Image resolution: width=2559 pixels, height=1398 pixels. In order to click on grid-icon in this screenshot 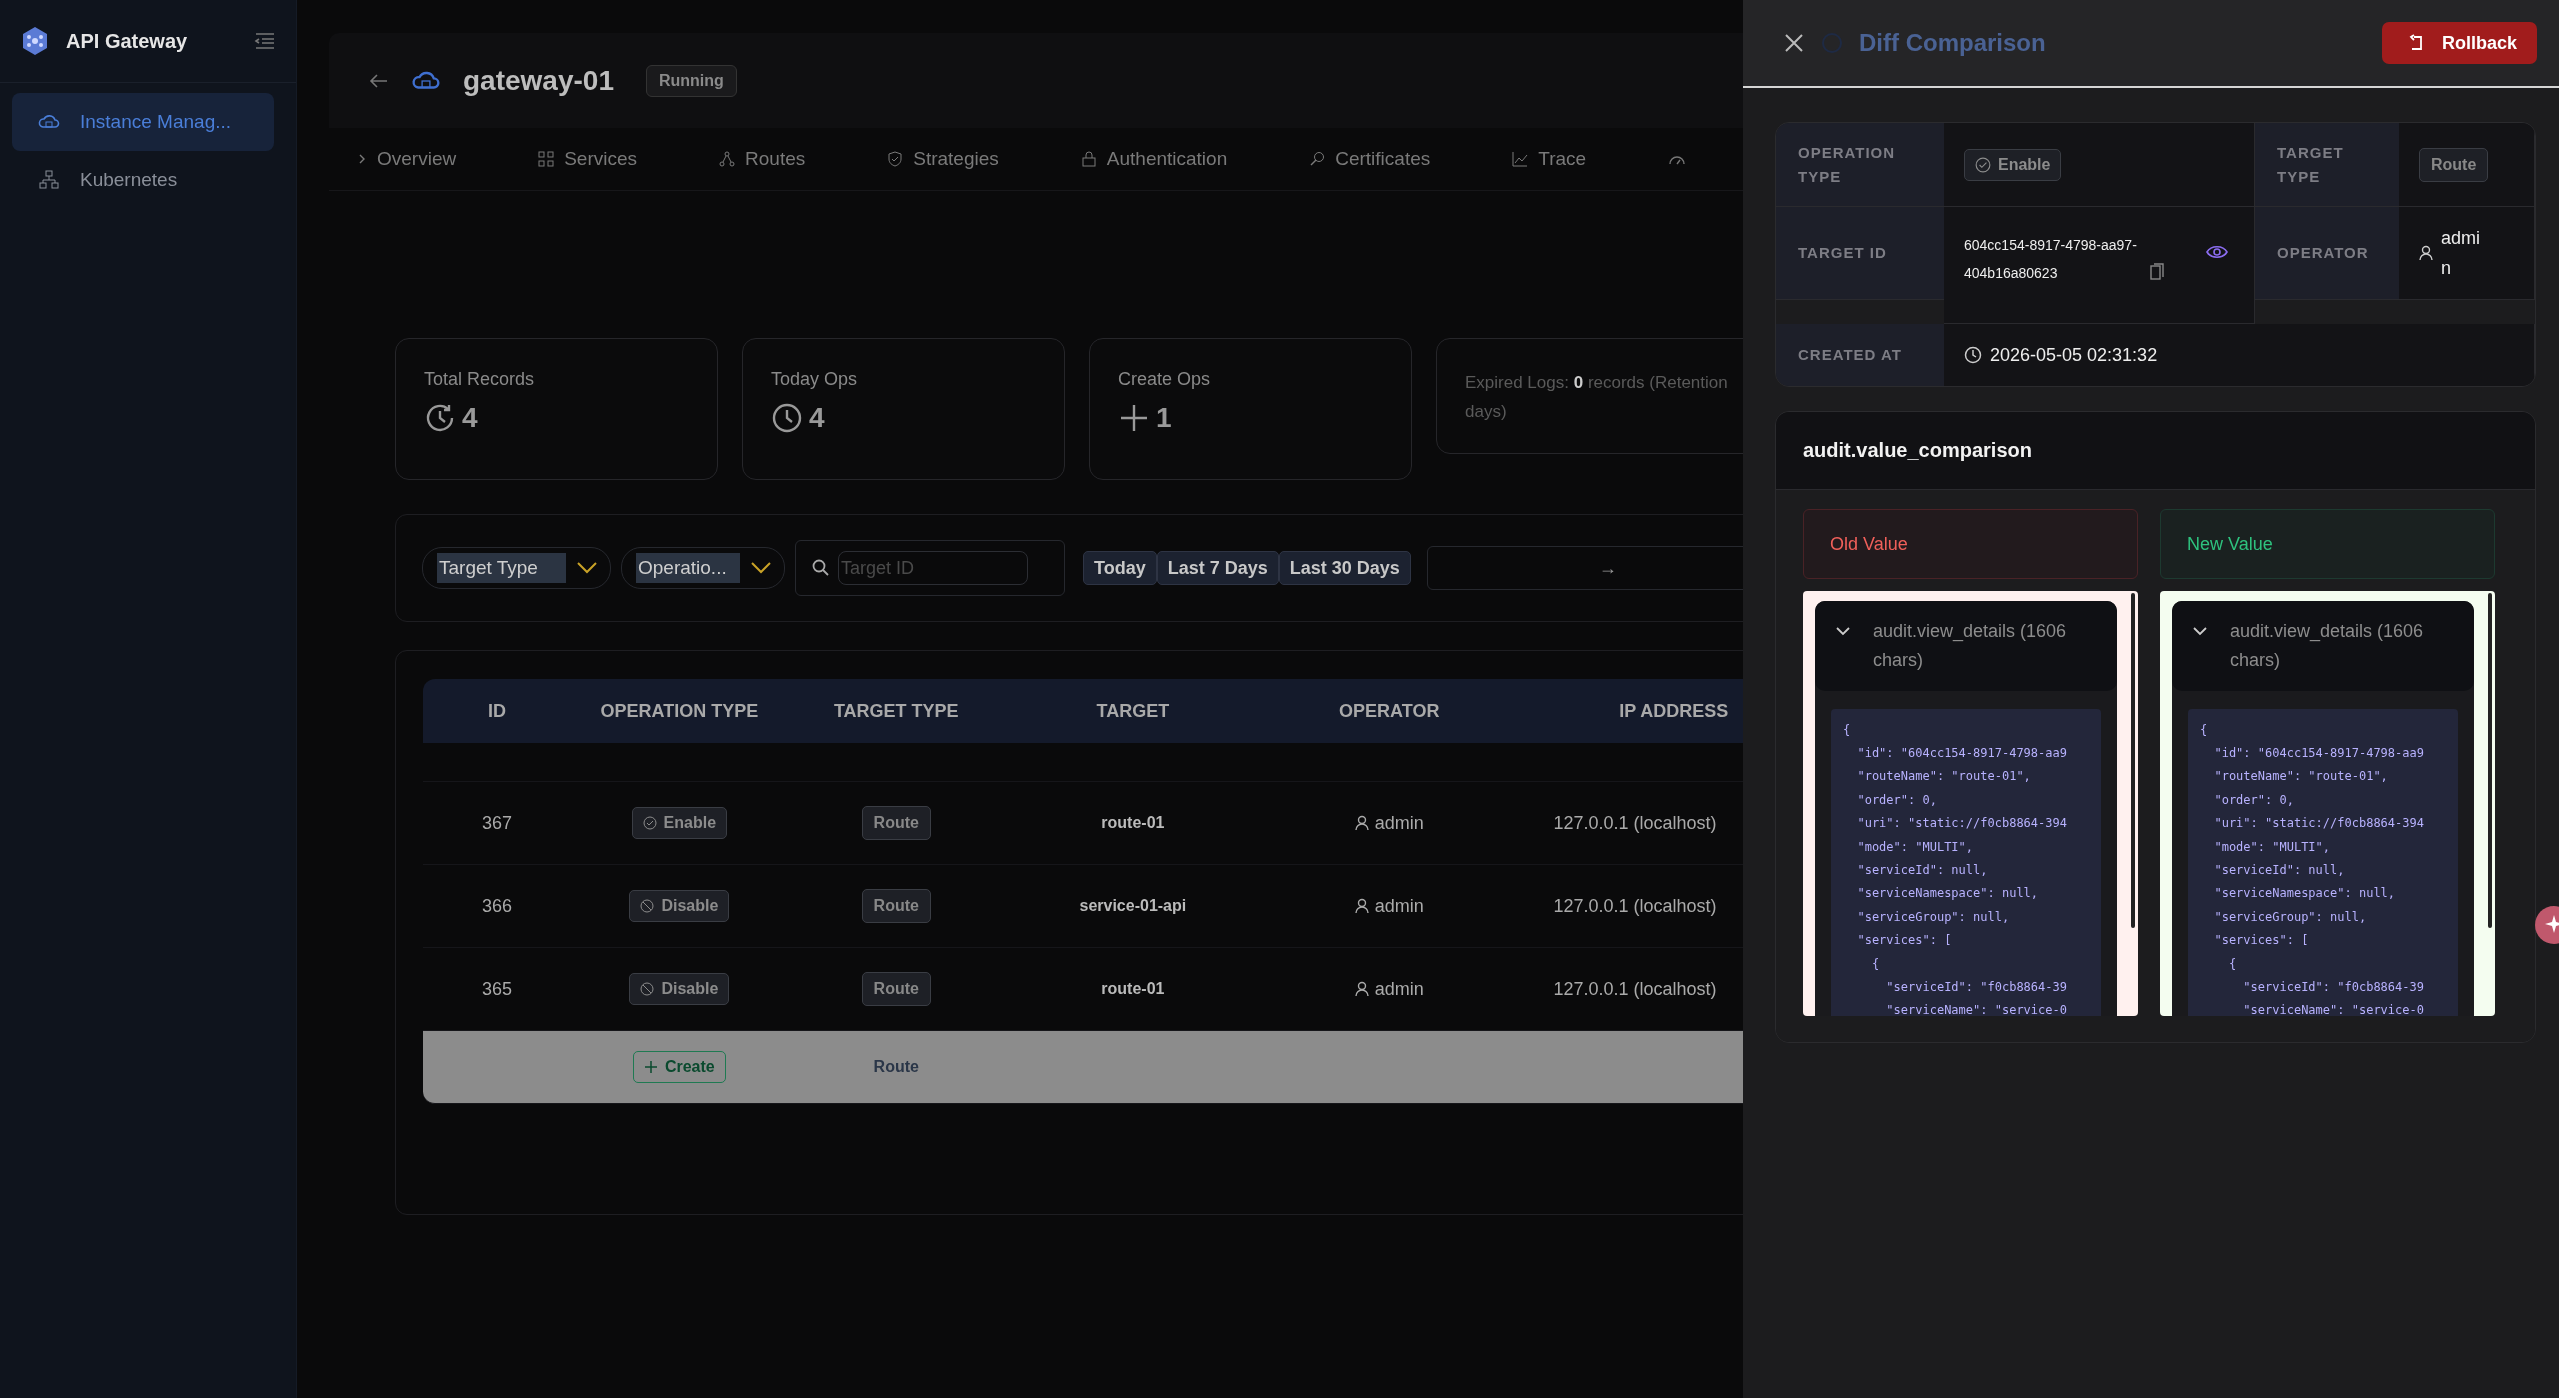, I will do `click(546, 159)`.